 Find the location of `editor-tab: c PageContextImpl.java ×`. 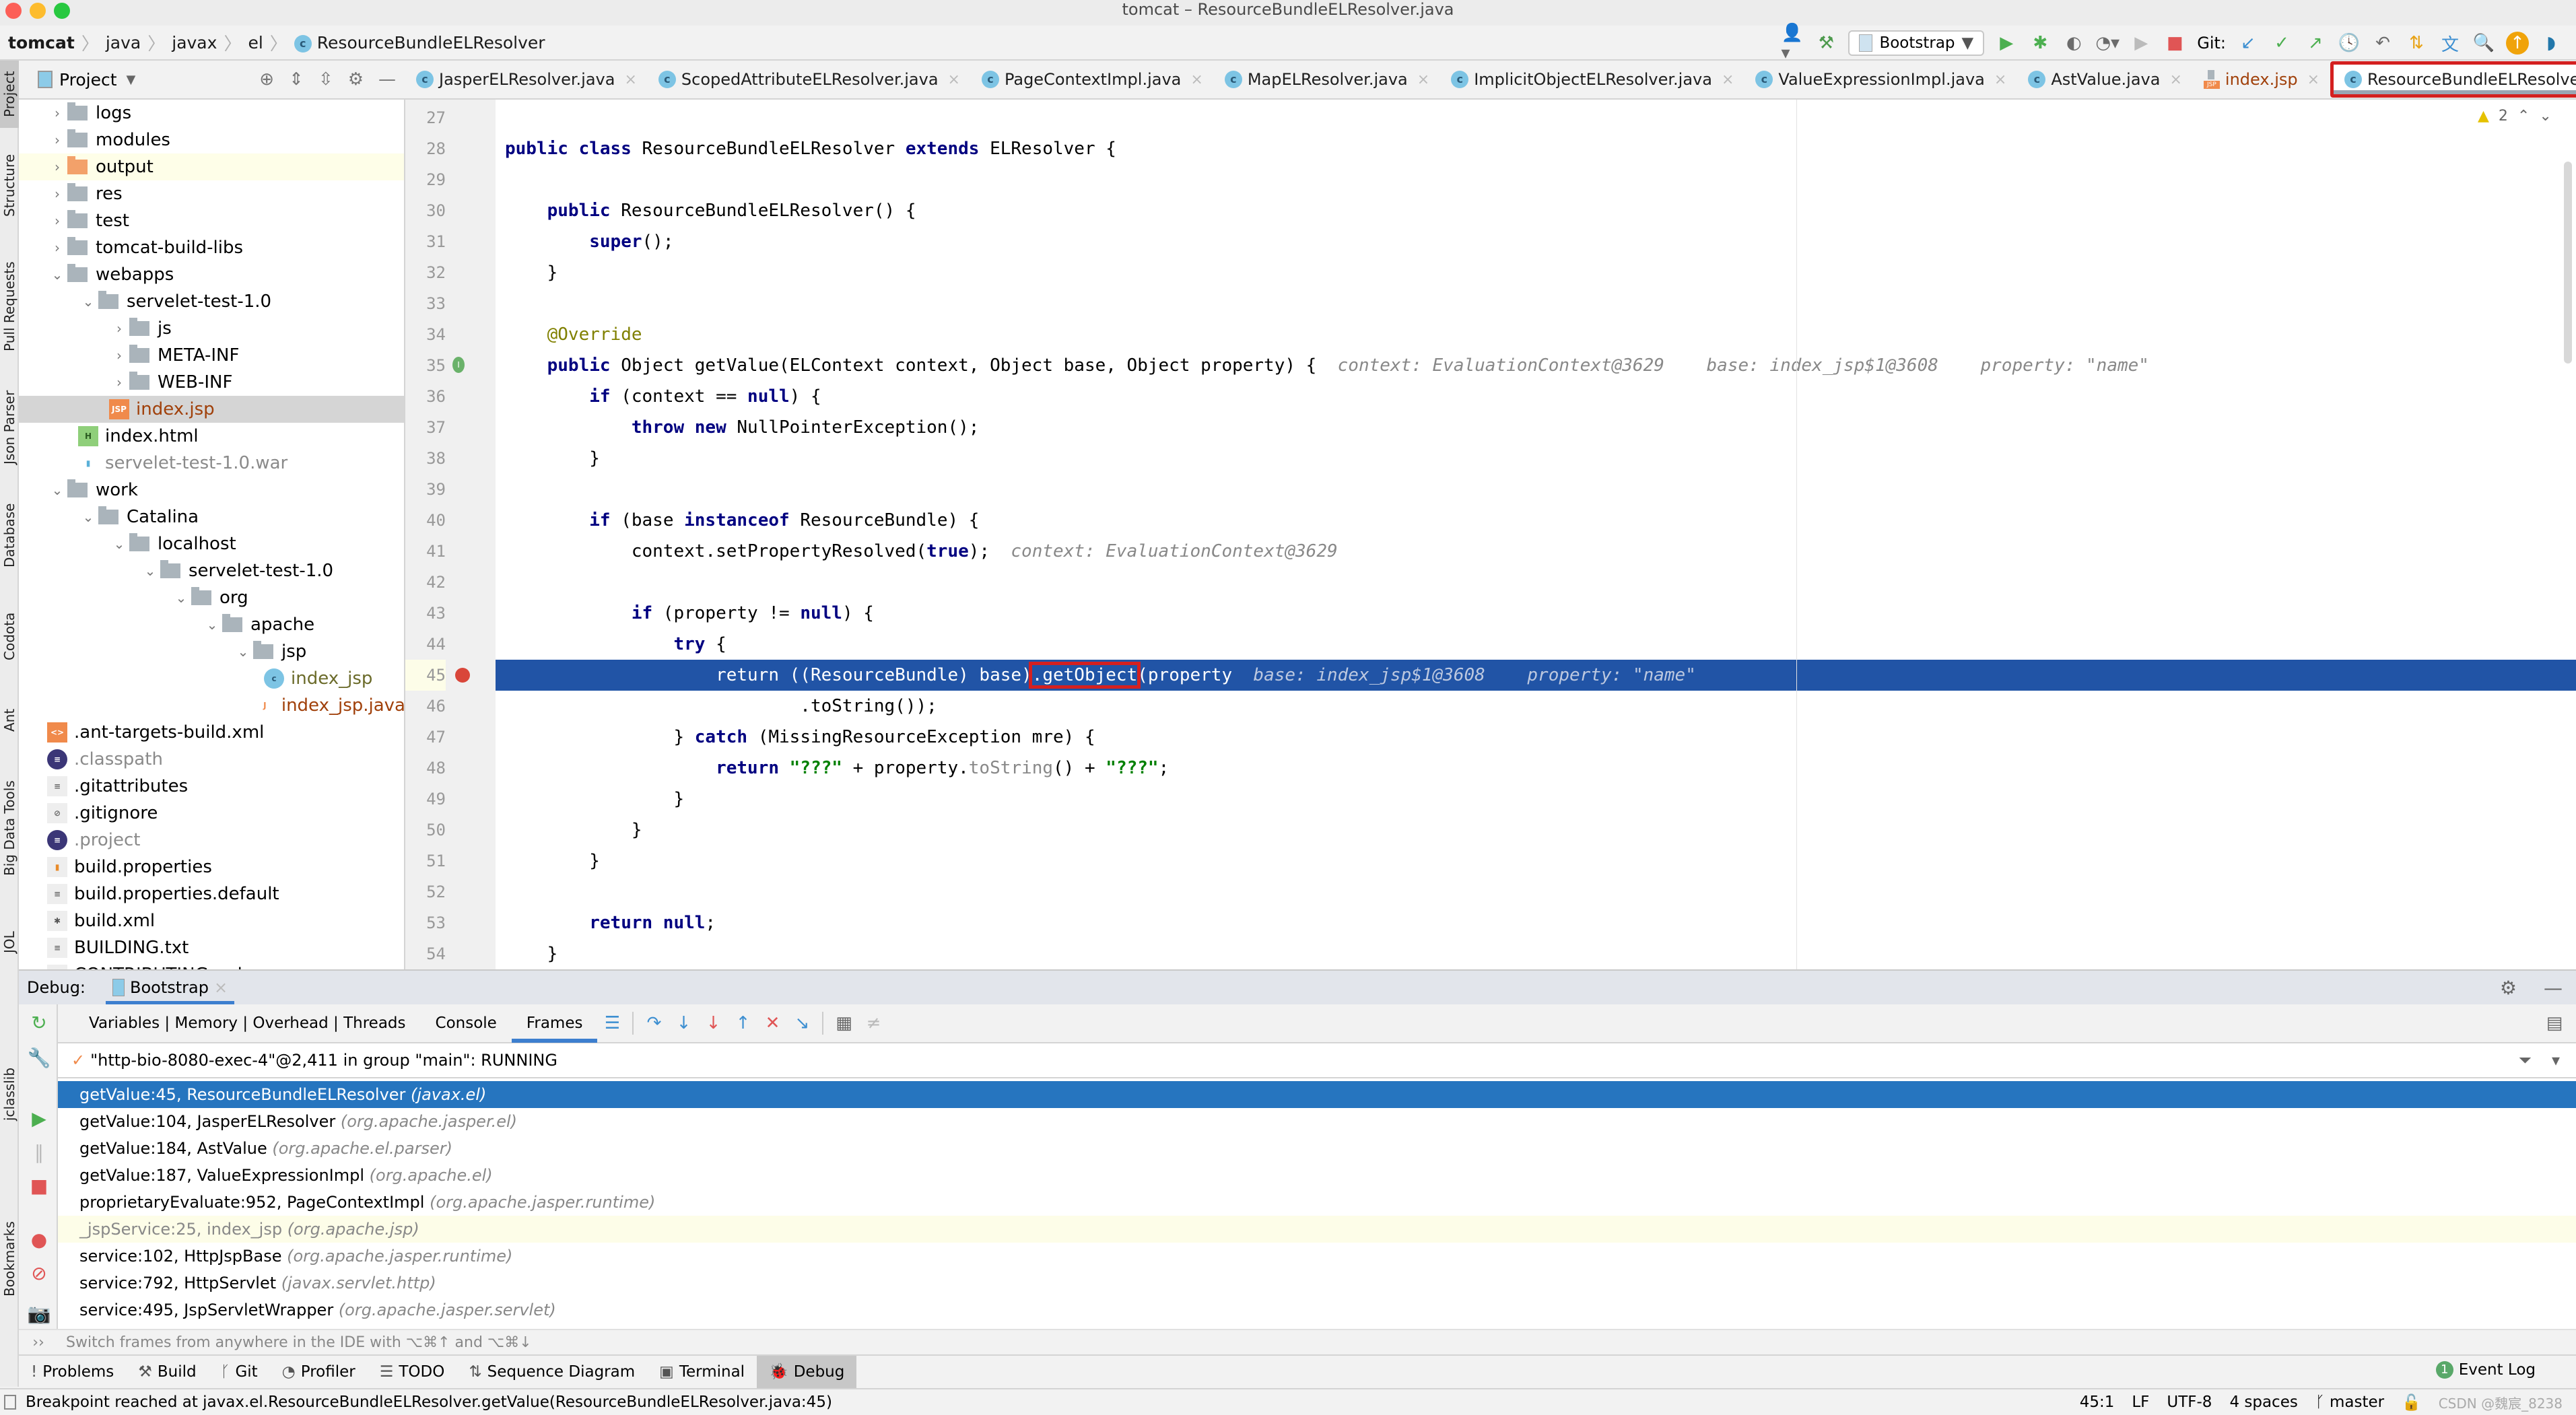

editor-tab: c PageContextImpl.java × is located at coordinates (1092, 80).